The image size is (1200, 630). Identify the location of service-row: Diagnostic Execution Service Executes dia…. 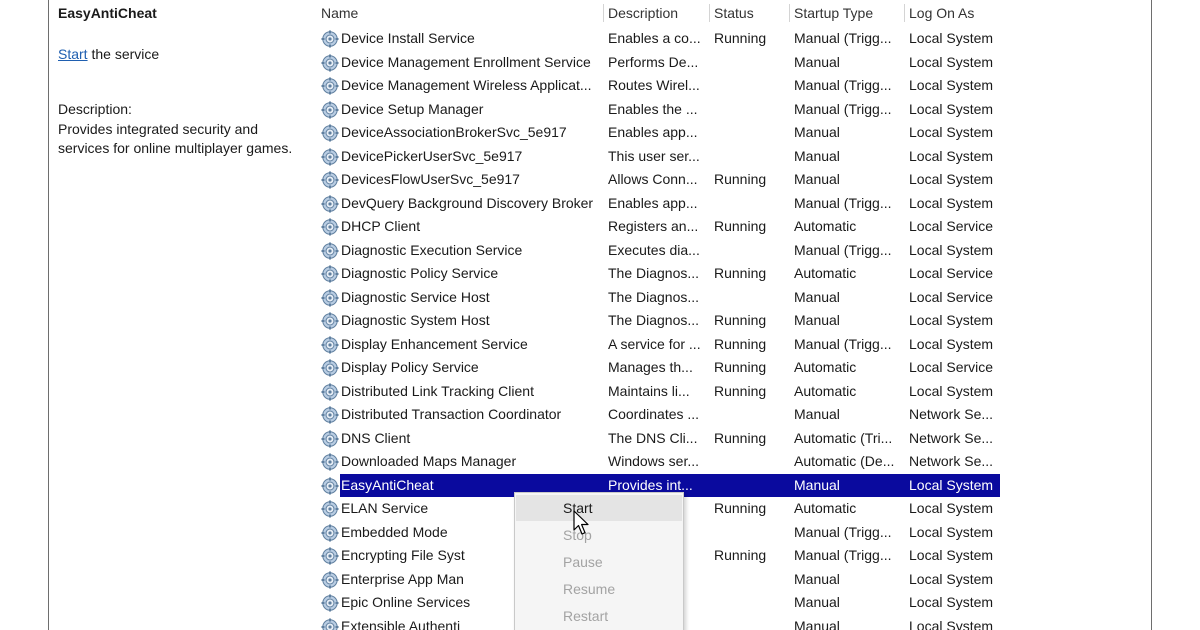
(731, 251).